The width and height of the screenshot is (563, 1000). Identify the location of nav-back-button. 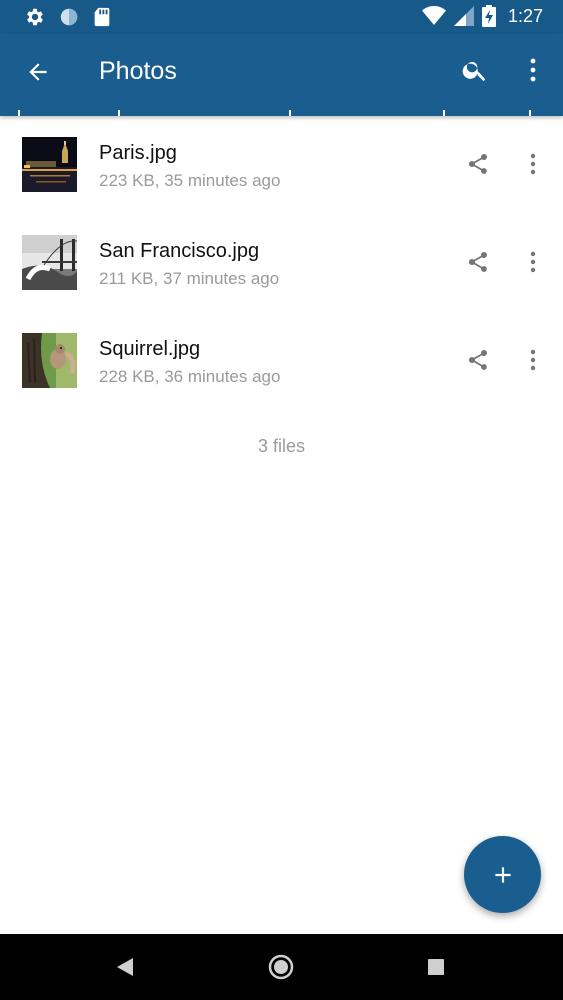
(125, 967).